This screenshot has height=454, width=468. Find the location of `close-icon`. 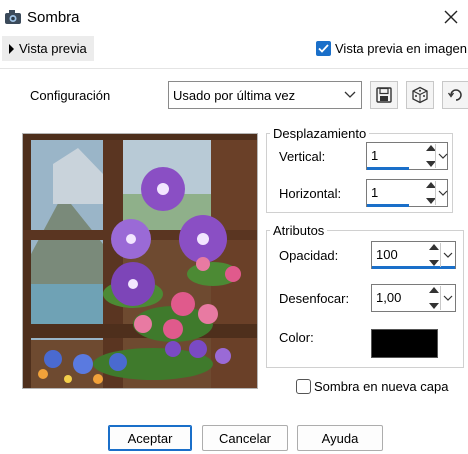

close-icon is located at coordinates (451, 17).